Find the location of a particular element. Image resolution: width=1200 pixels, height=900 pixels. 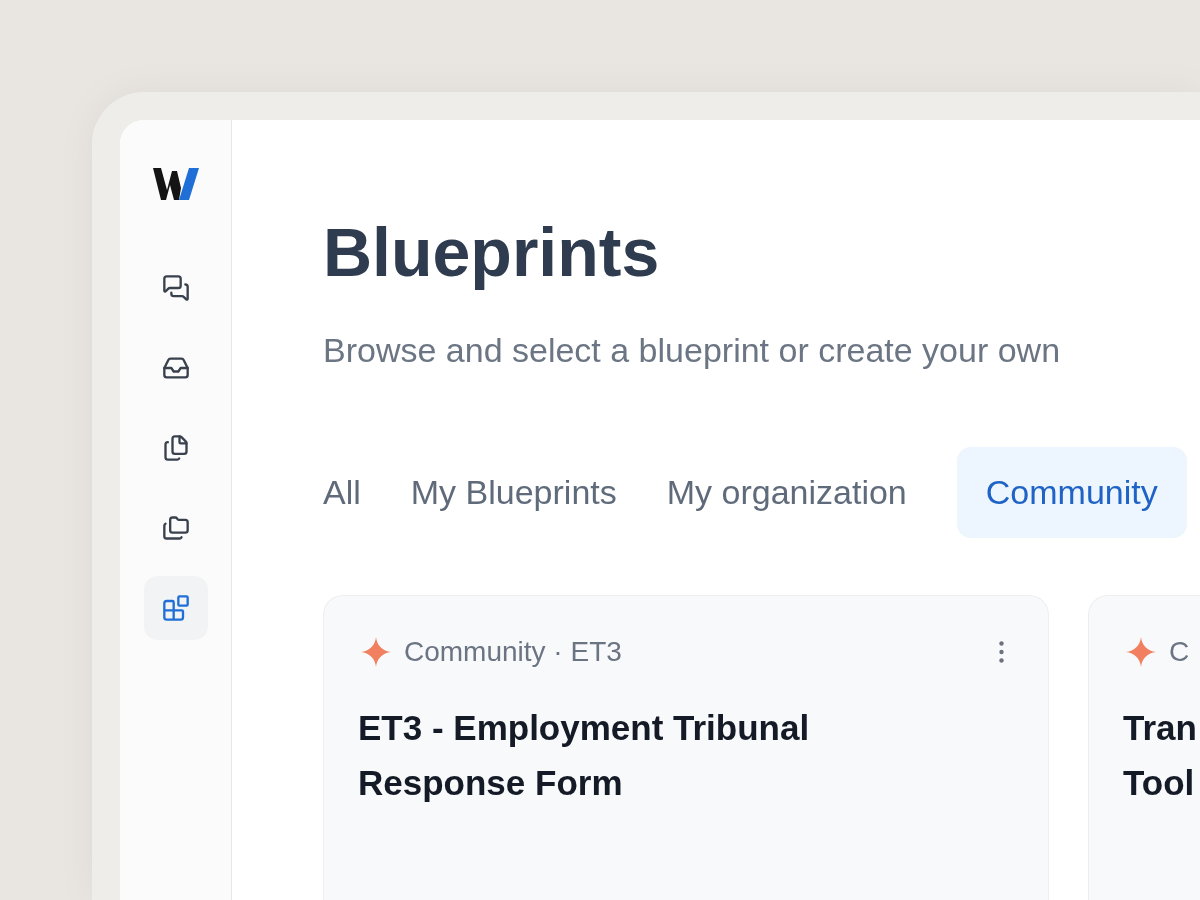

folders-icon is located at coordinates (175, 528).